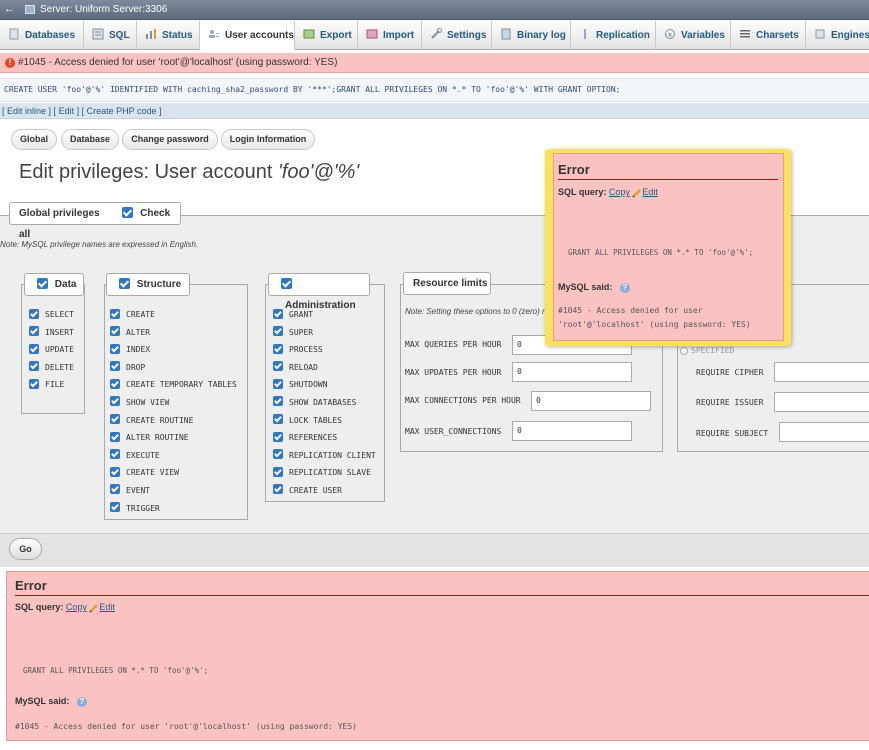 This screenshot has height=750, width=869. I want to click on svg-text: x, so click(670, 35).